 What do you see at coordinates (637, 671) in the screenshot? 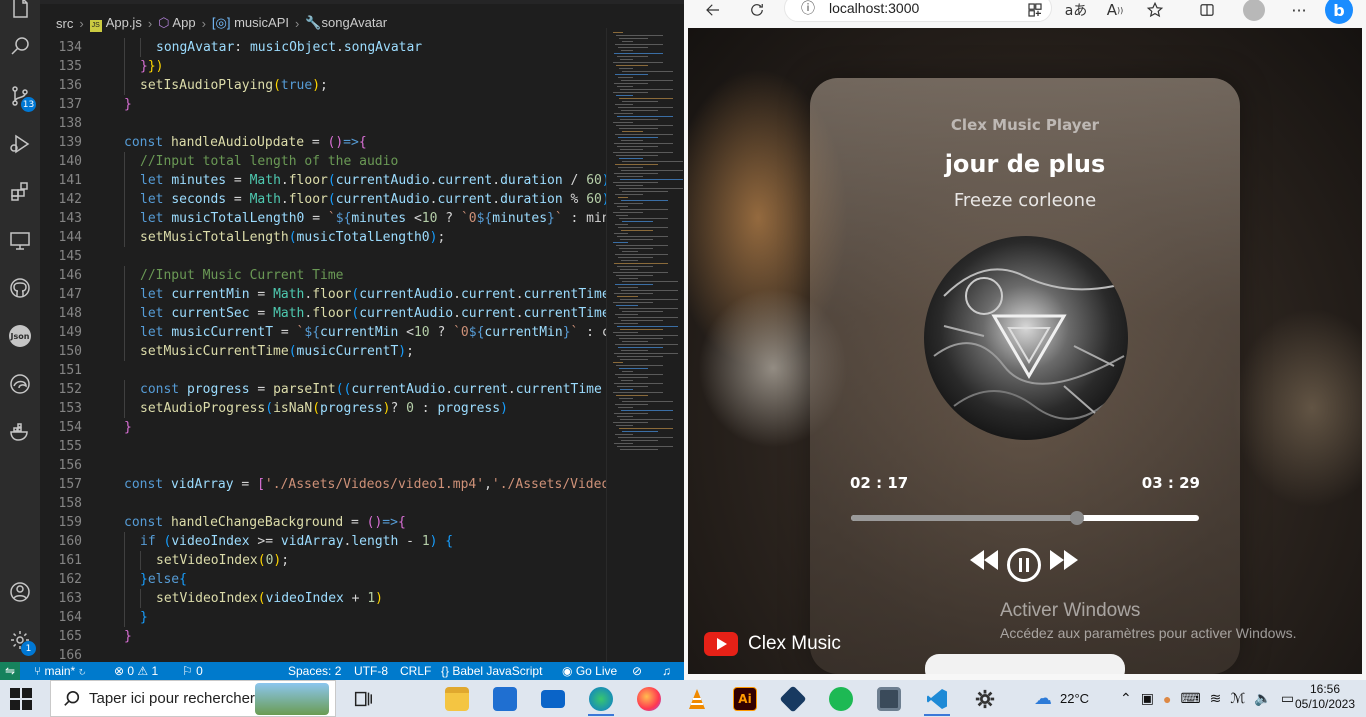
I see `copilot-icon: ⊘` at bounding box center [637, 671].